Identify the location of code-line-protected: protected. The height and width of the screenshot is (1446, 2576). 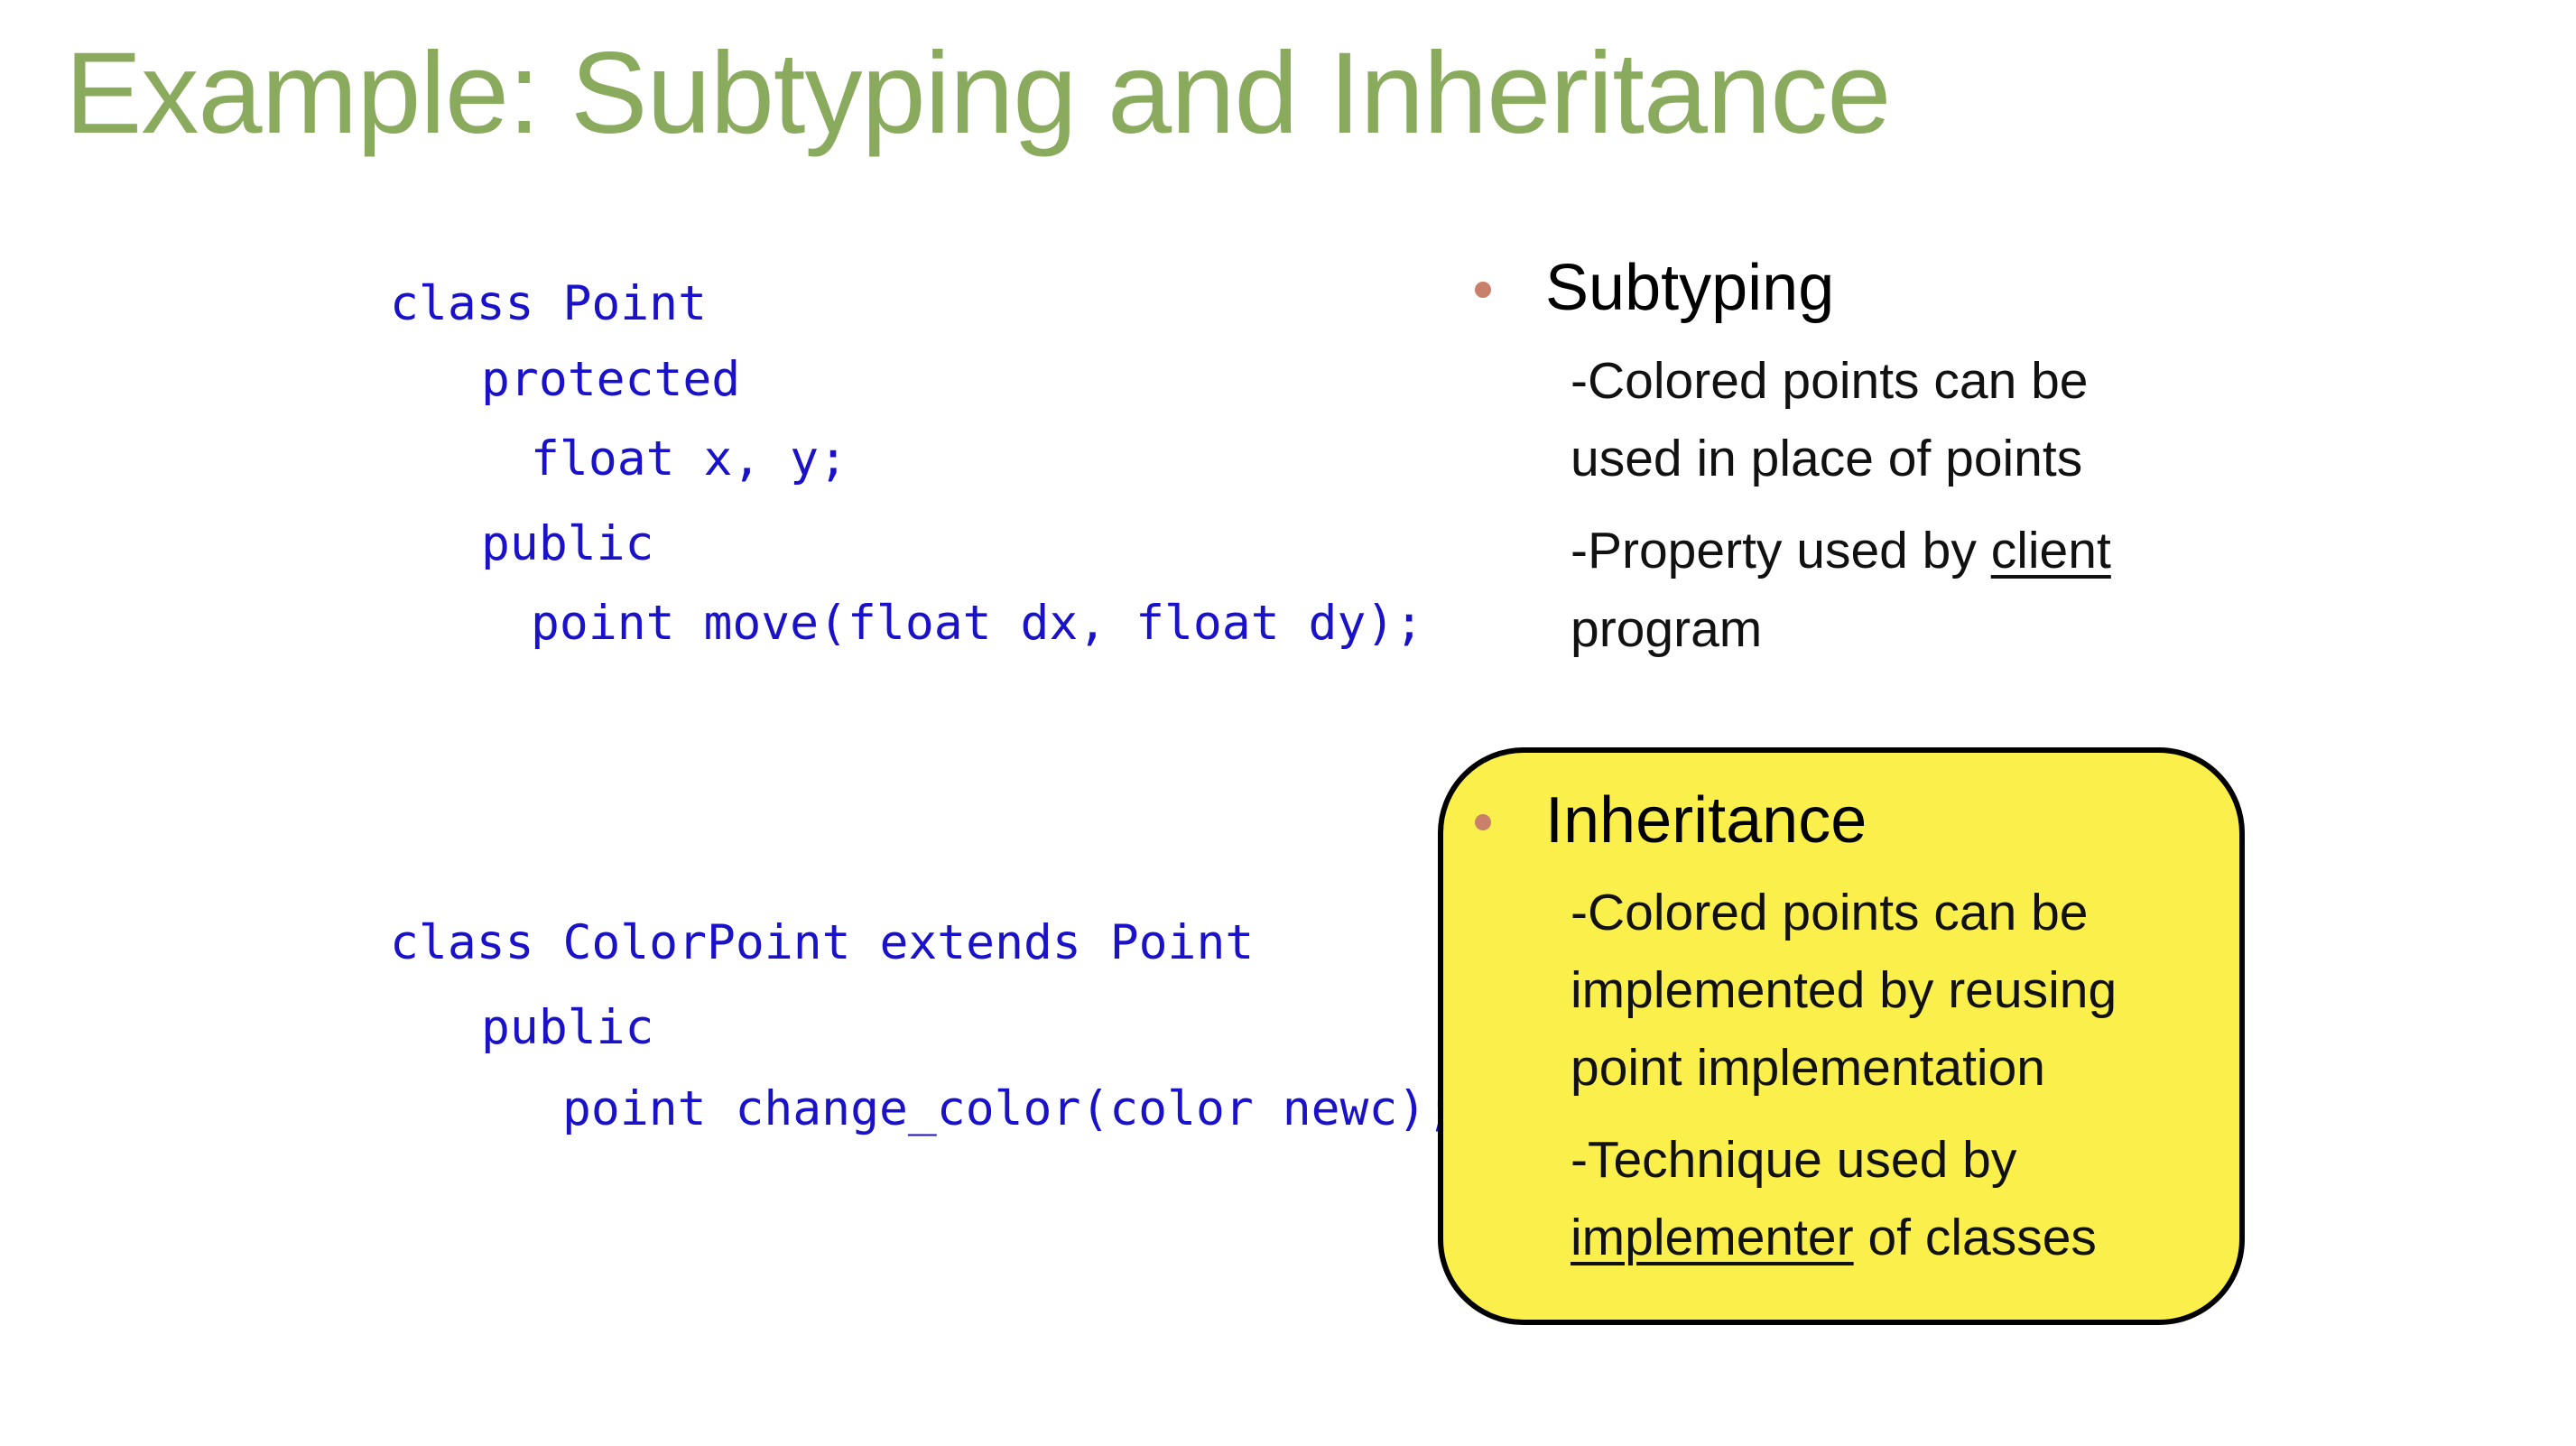
(611, 379).